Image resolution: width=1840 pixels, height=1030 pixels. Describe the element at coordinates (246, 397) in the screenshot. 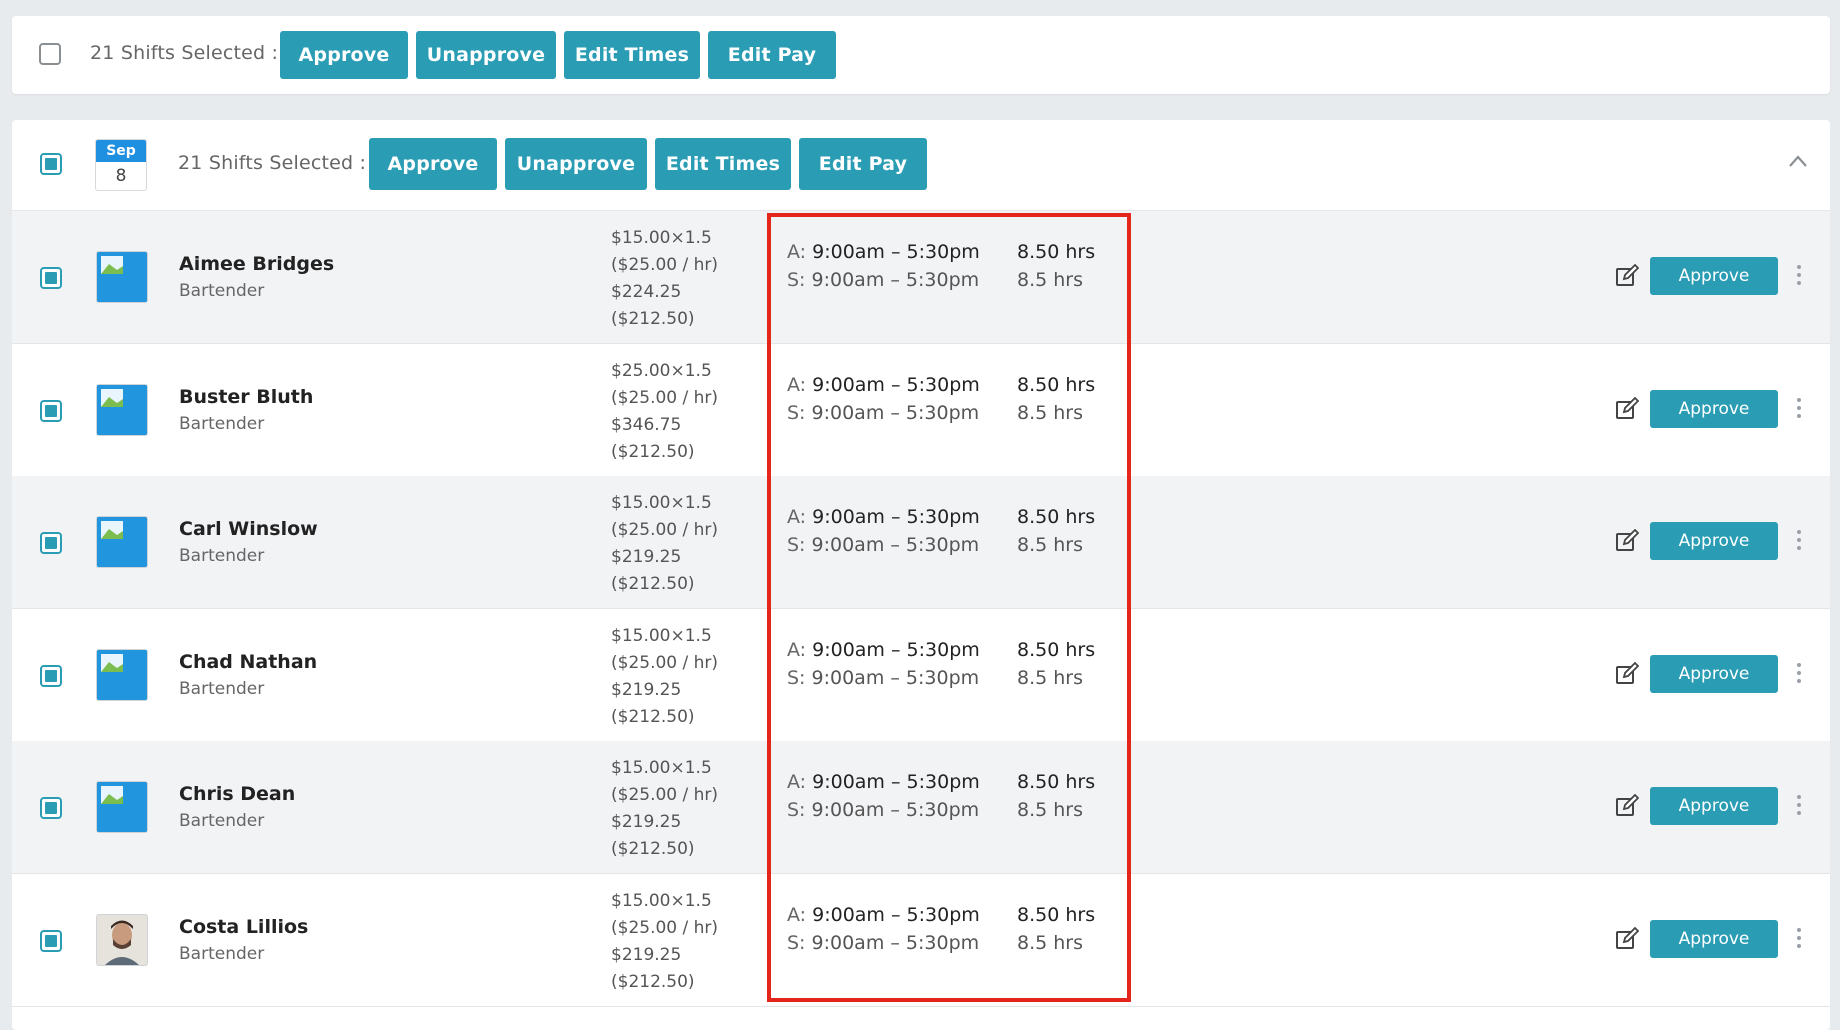

I see `employee-name: Buster Bluth` at that location.